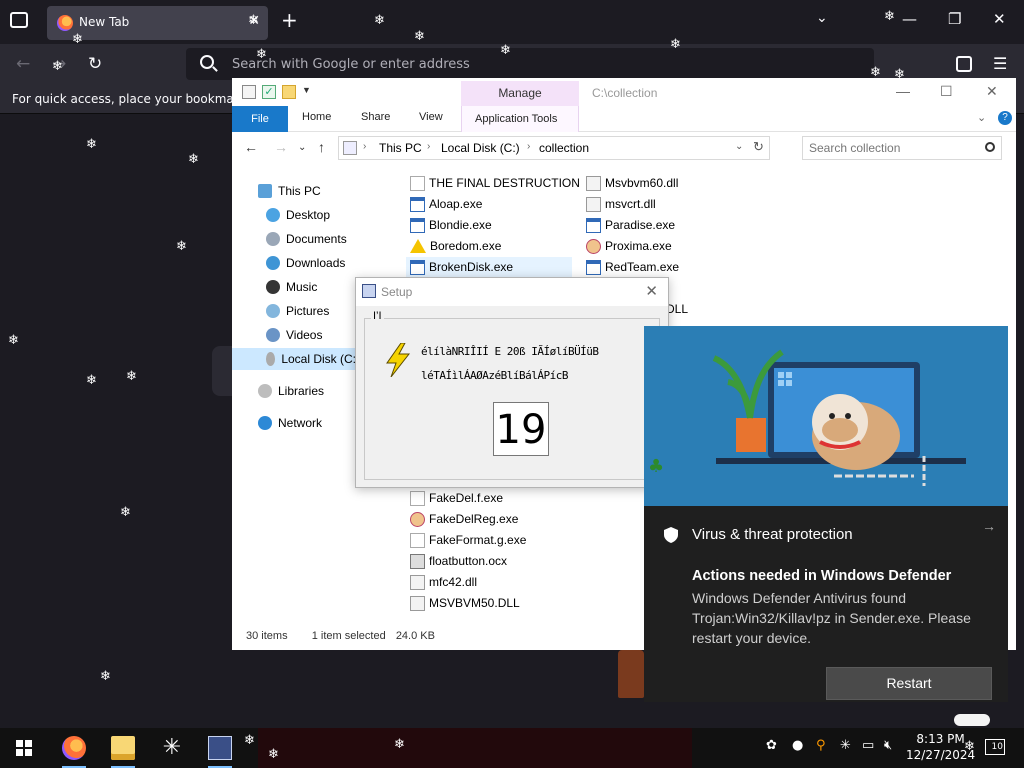  I want to click on checkmark-icon: ✓, so click(269, 92).